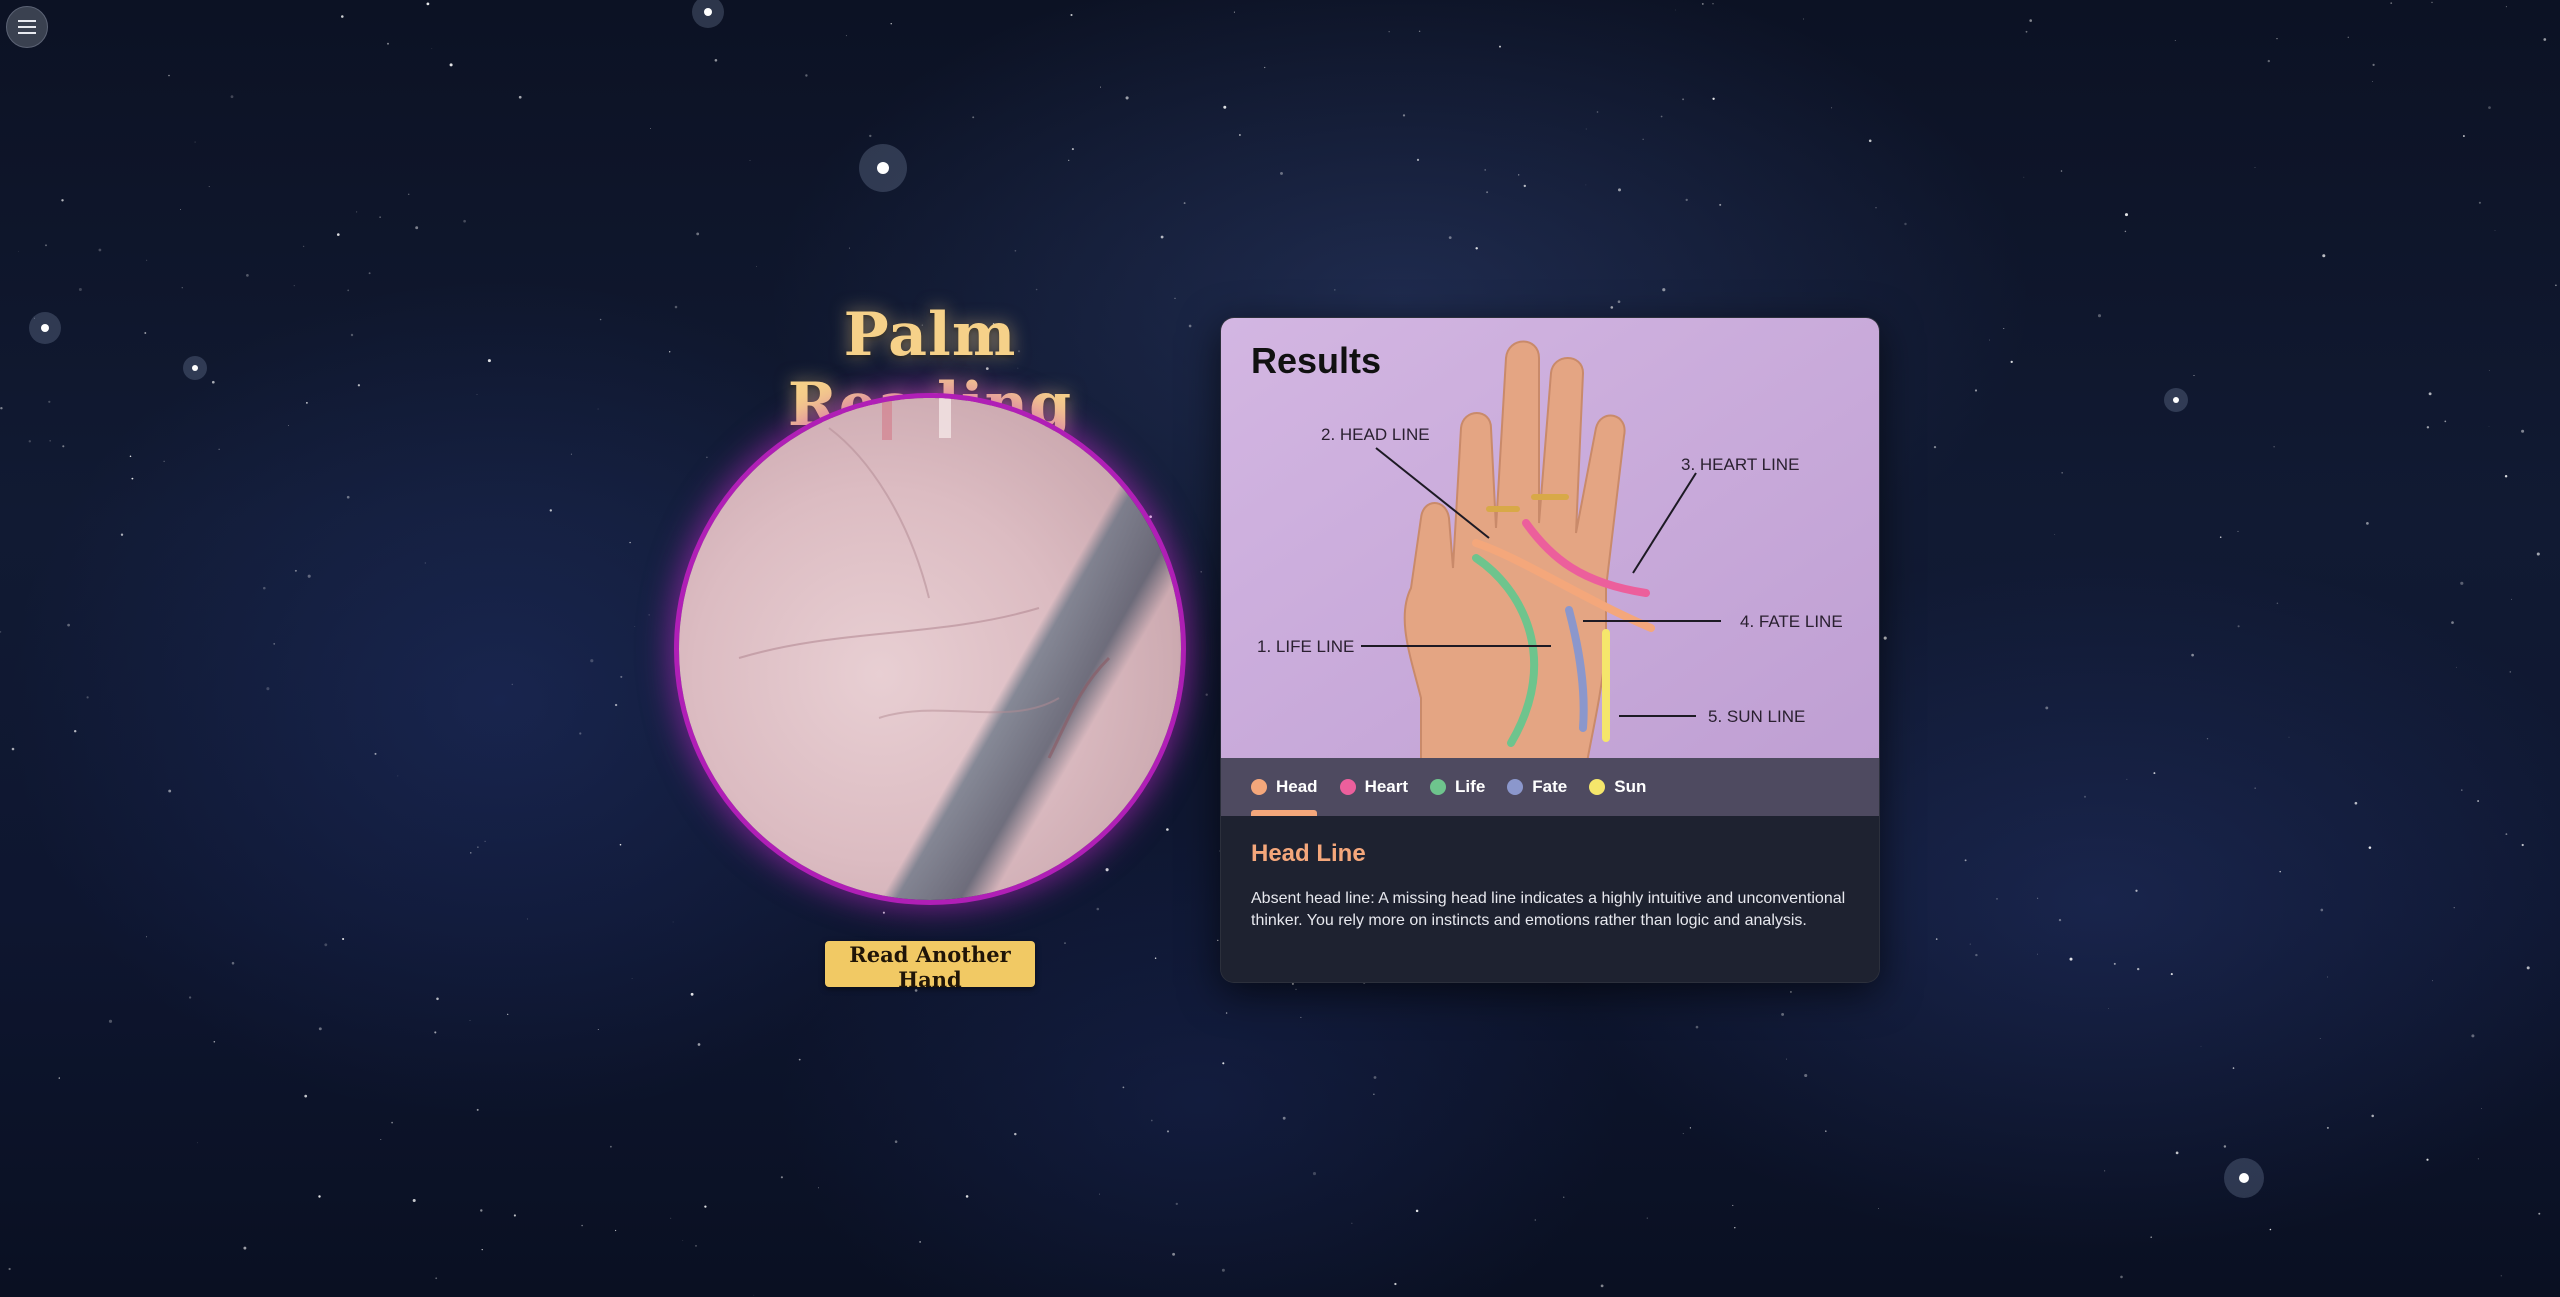 This screenshot has height=1297, width=2560. Describe the element at coordinates (1316, 360) in the screenshot. I see `results-title: Results` at that location.